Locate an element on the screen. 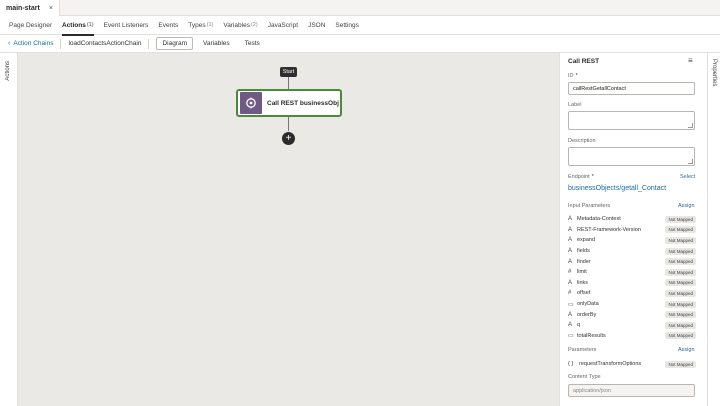 This screenshot has height=406, width=720. label-label: Label is located at coordinates (575, 105).